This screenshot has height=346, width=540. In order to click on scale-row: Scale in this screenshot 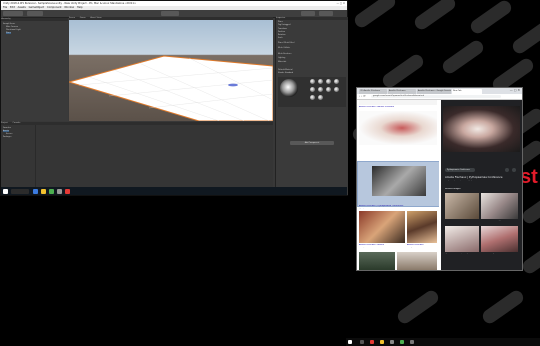, I will do `click(280, 38)`.